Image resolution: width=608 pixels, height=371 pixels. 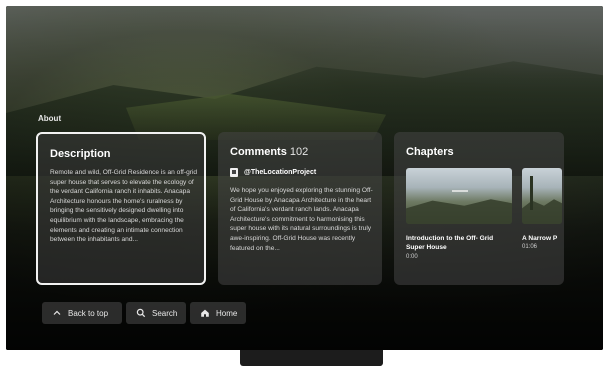 What do you see at coordinates (57, 313) in the screenshot?
I see `chevron-up-icon` at bounding box center [57, 313].